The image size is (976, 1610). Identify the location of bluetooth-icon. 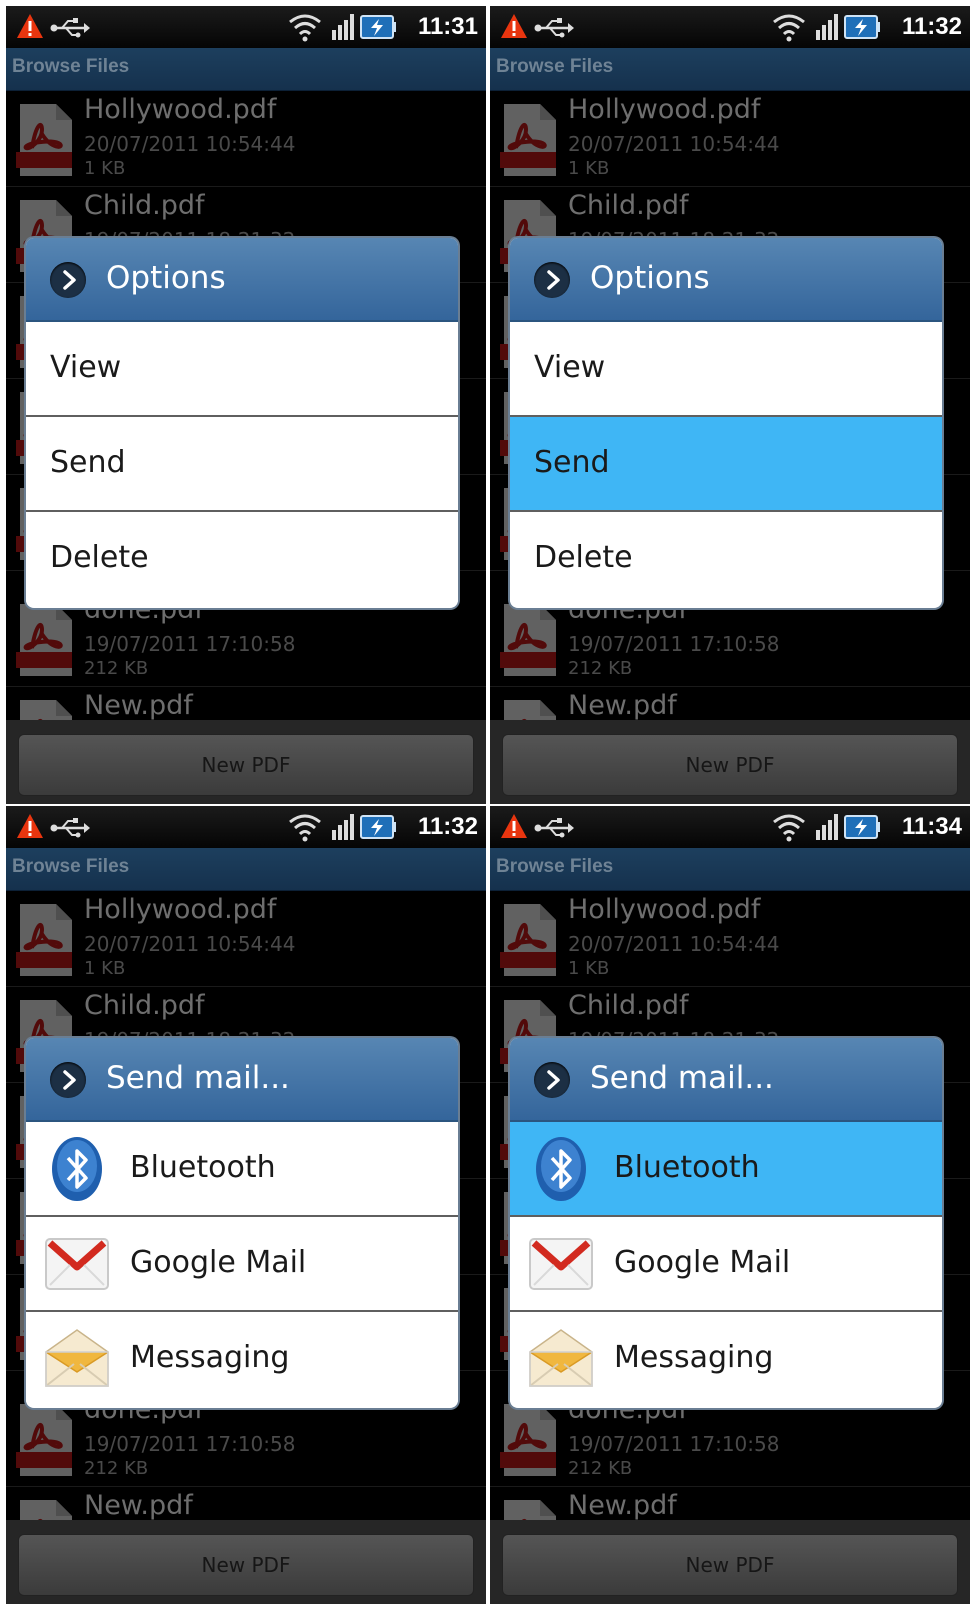
(77, 1169).